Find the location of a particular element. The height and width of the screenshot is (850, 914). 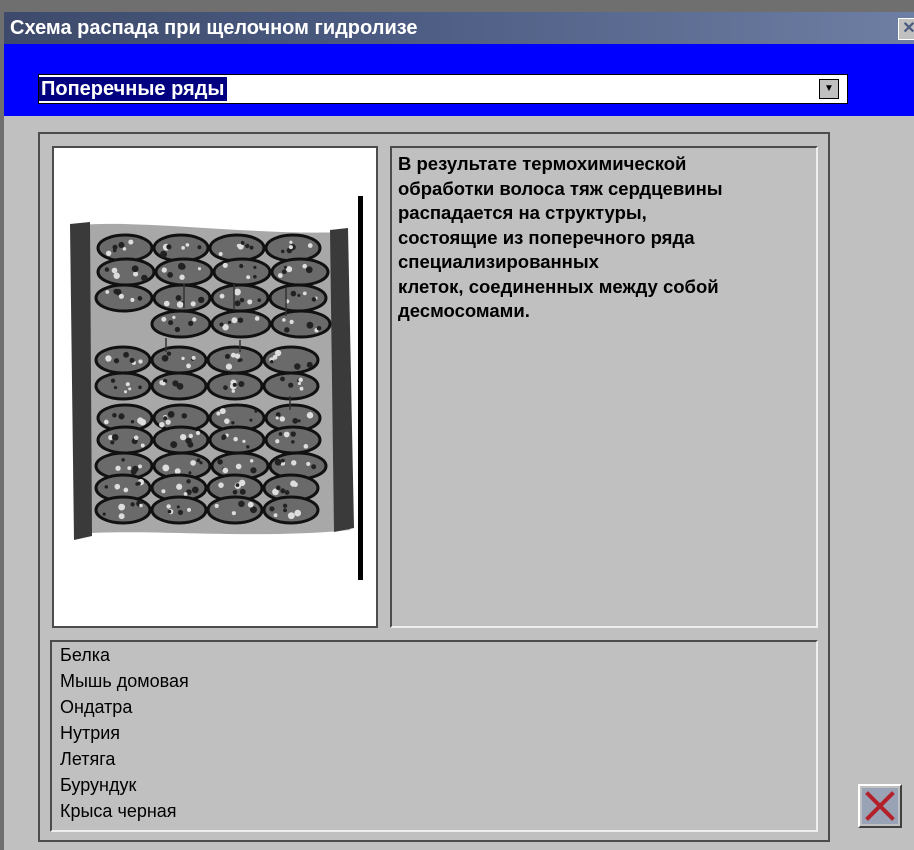

window-top-edge is located at coordinates (457, 6).